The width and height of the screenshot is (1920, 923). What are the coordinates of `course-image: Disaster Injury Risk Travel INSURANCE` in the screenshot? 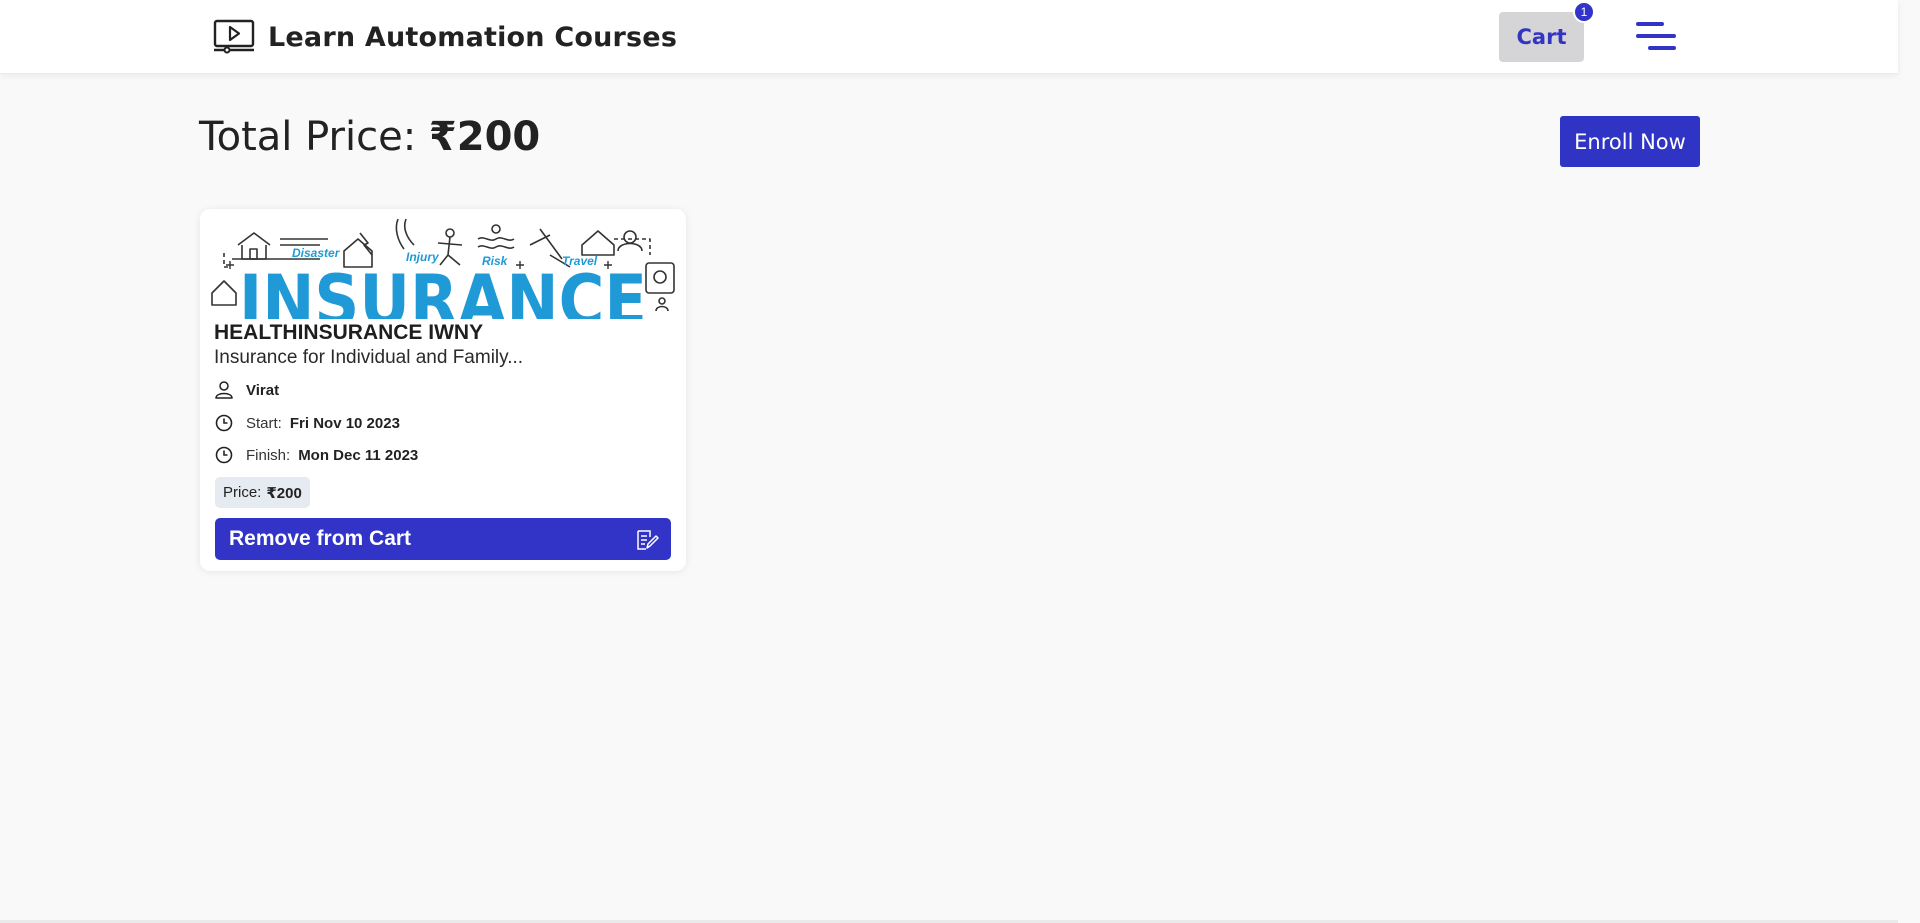 It's located at (443, 267).